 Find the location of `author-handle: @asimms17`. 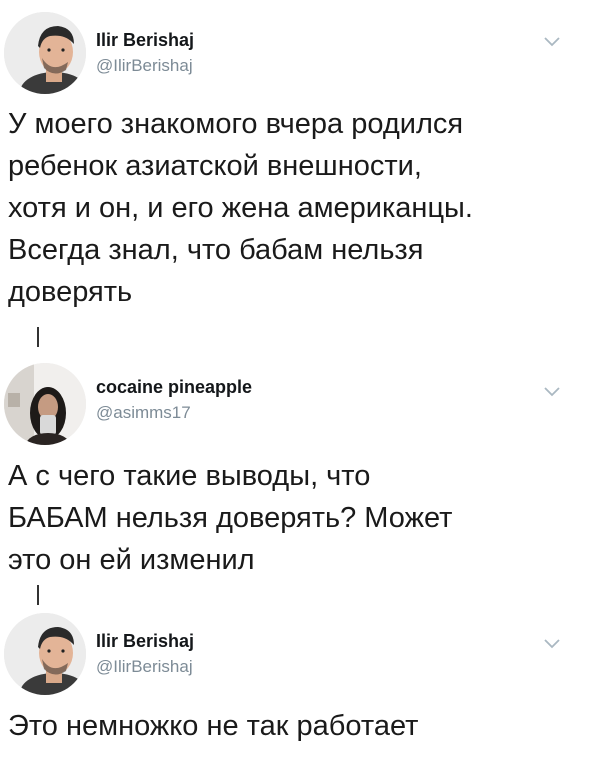

author-handle: @asimms17 is located at coordinates (143, 413).